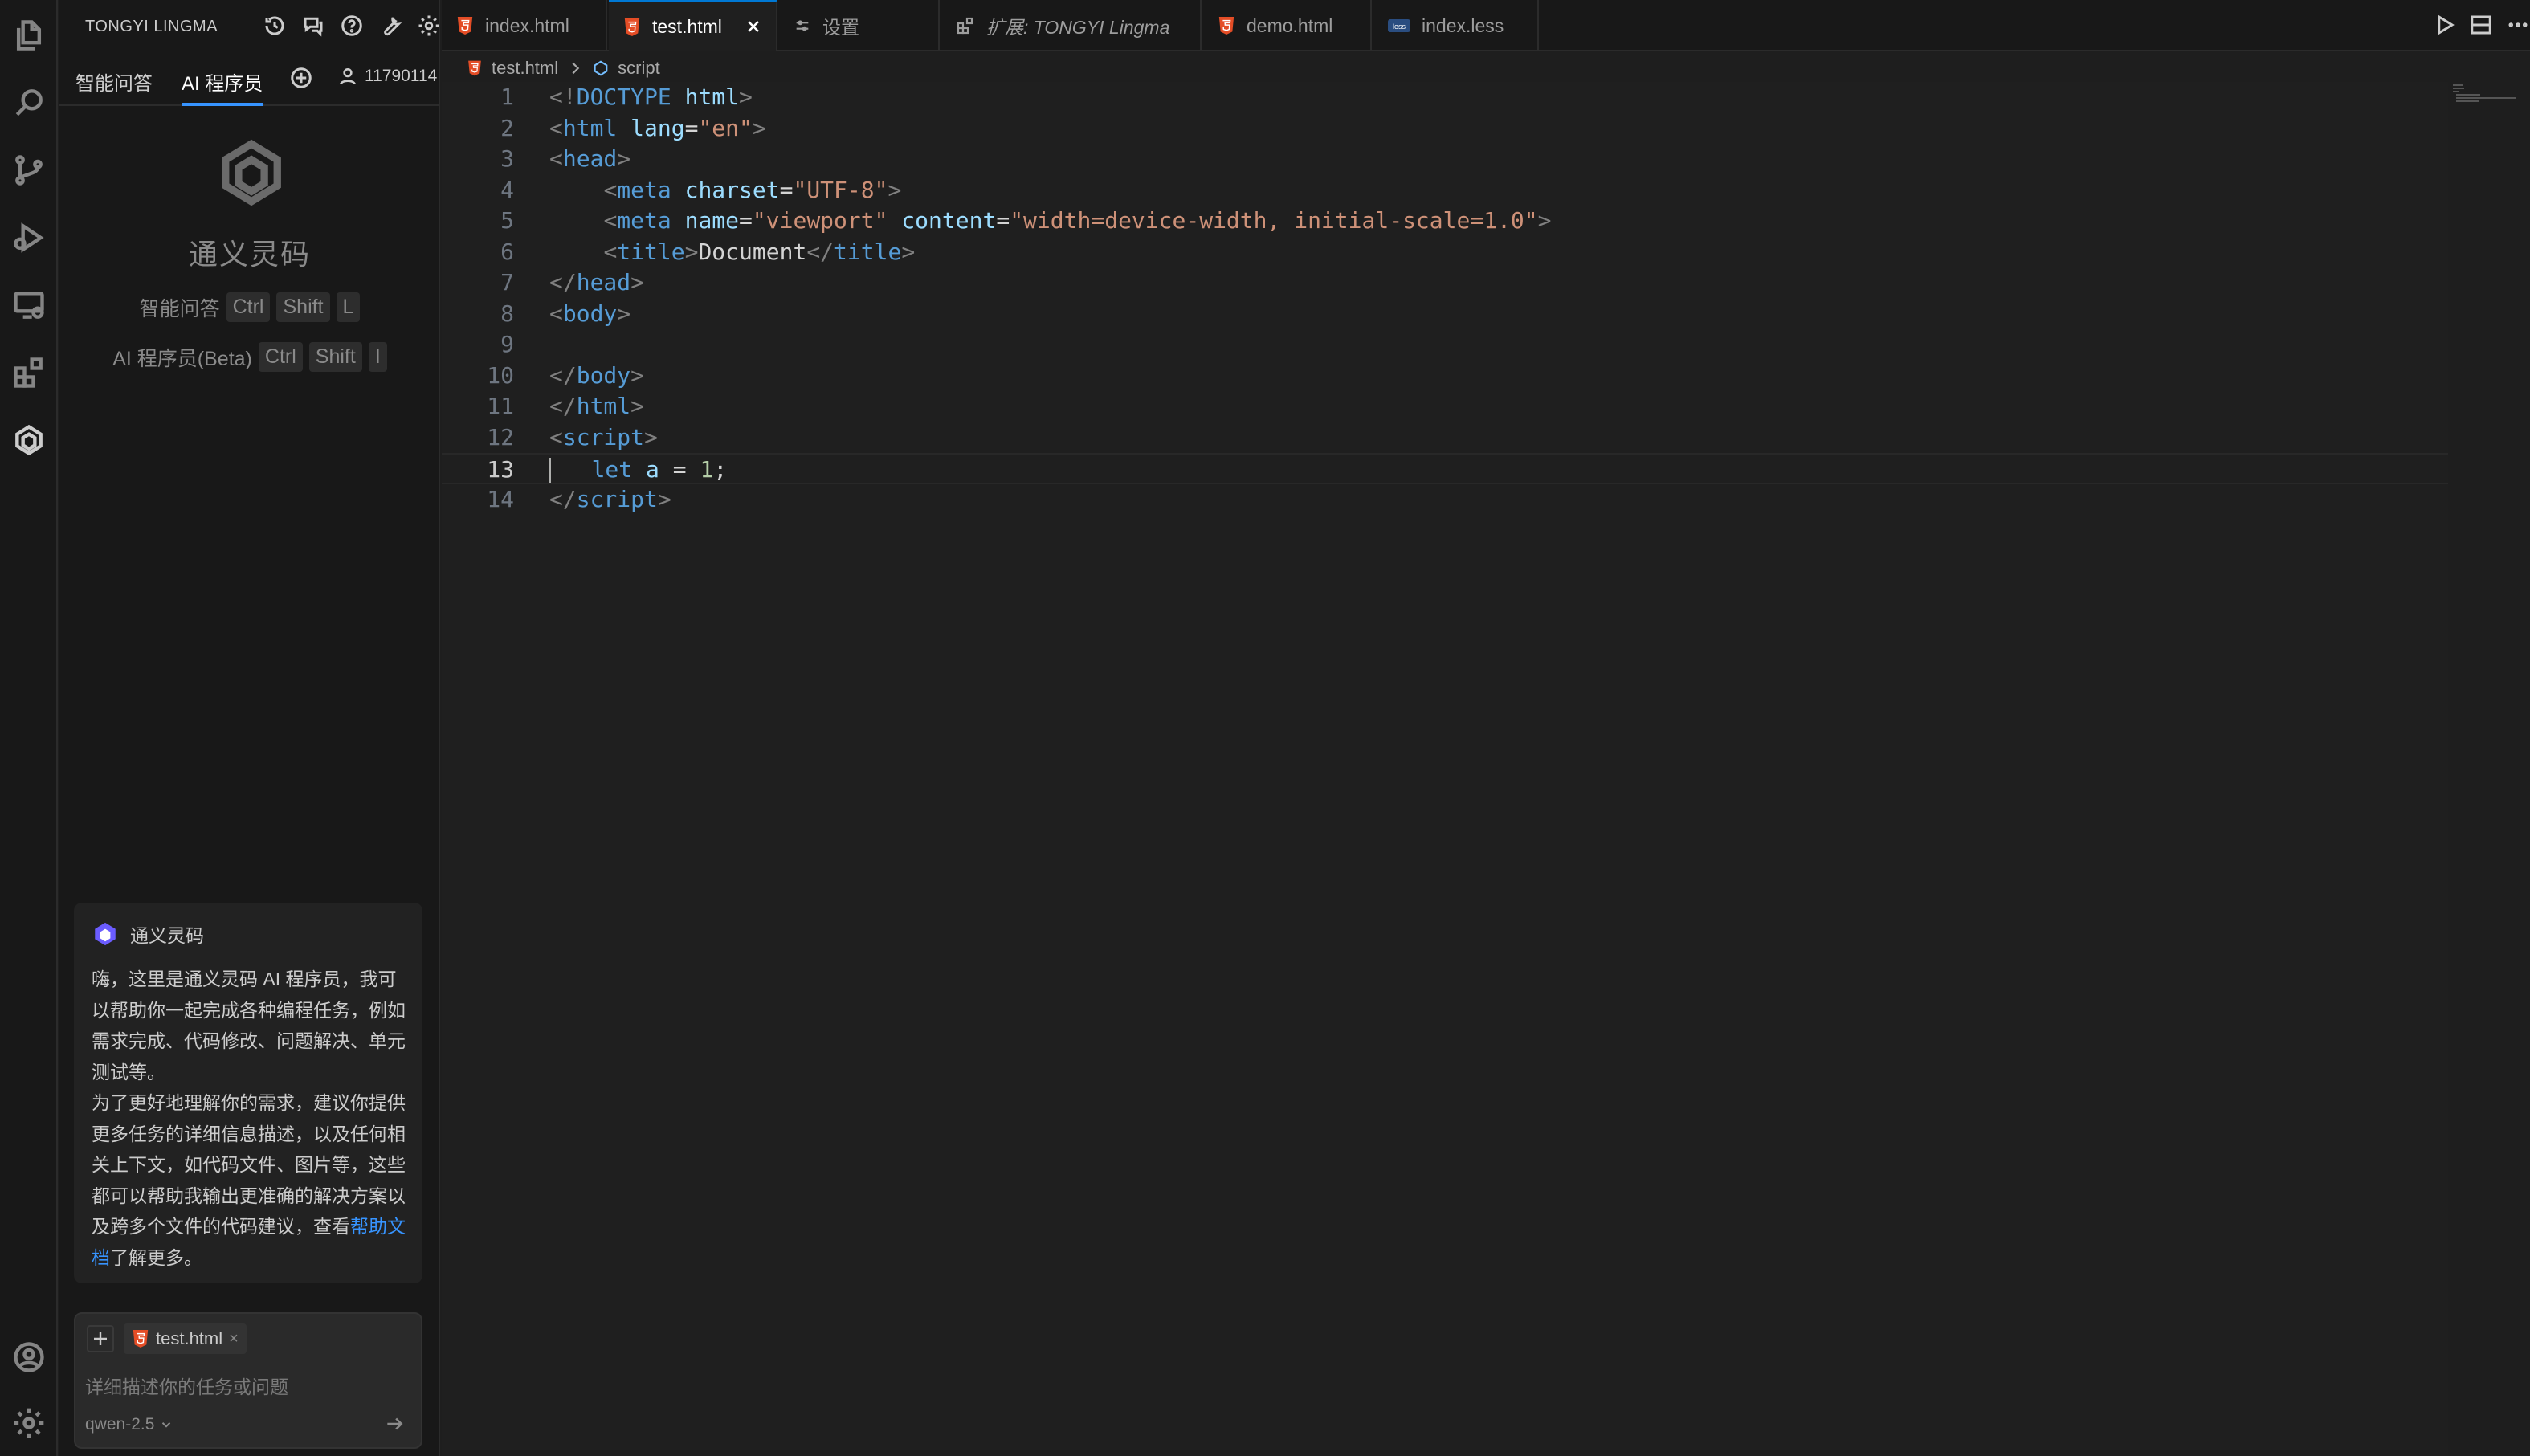 The width and height of the screenshot is (2530, 1456). What do you see at coordinates (1445, 283) in the screenshot?
I see `code-line: 7 </head>` at bounding box center [1445, 283].